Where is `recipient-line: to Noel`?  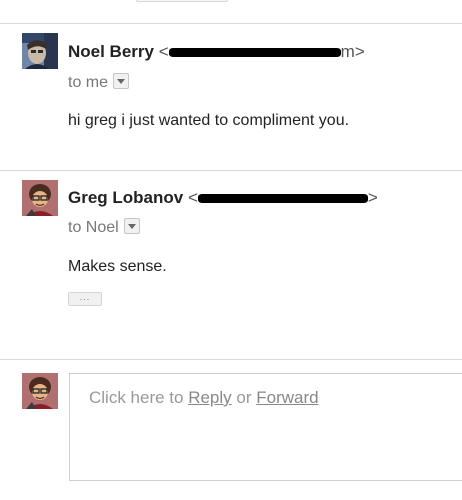 recipient-line: to Noel is located at coordinates (104, 227).